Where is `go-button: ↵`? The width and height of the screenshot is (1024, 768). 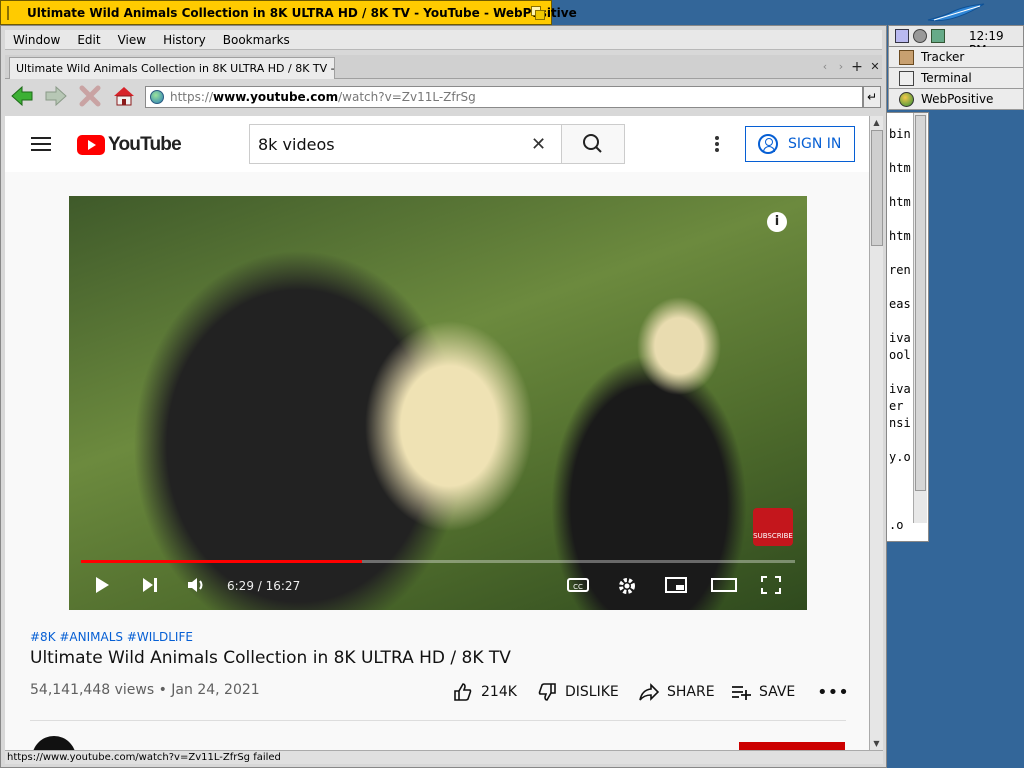
go-button: ↵ is located at coordinates (872, 97).